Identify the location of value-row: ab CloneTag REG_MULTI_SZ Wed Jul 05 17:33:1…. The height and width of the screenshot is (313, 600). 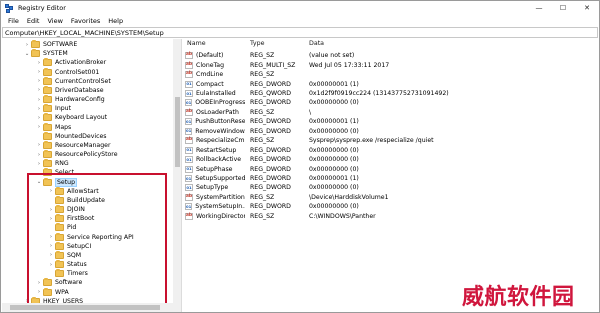
(391, 64).